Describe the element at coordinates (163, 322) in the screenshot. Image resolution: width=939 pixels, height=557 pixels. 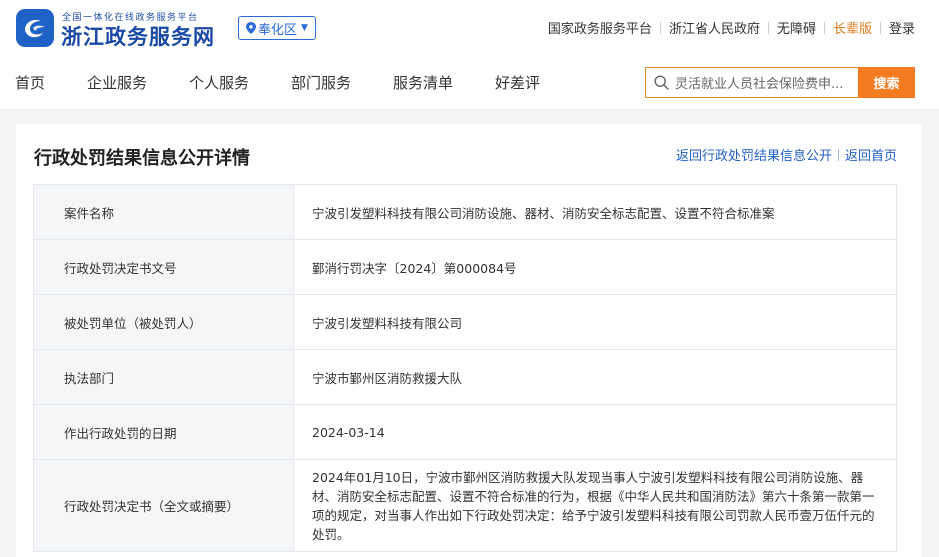
I see `row-label: 被处罚单位（被处罚人）` at that location.